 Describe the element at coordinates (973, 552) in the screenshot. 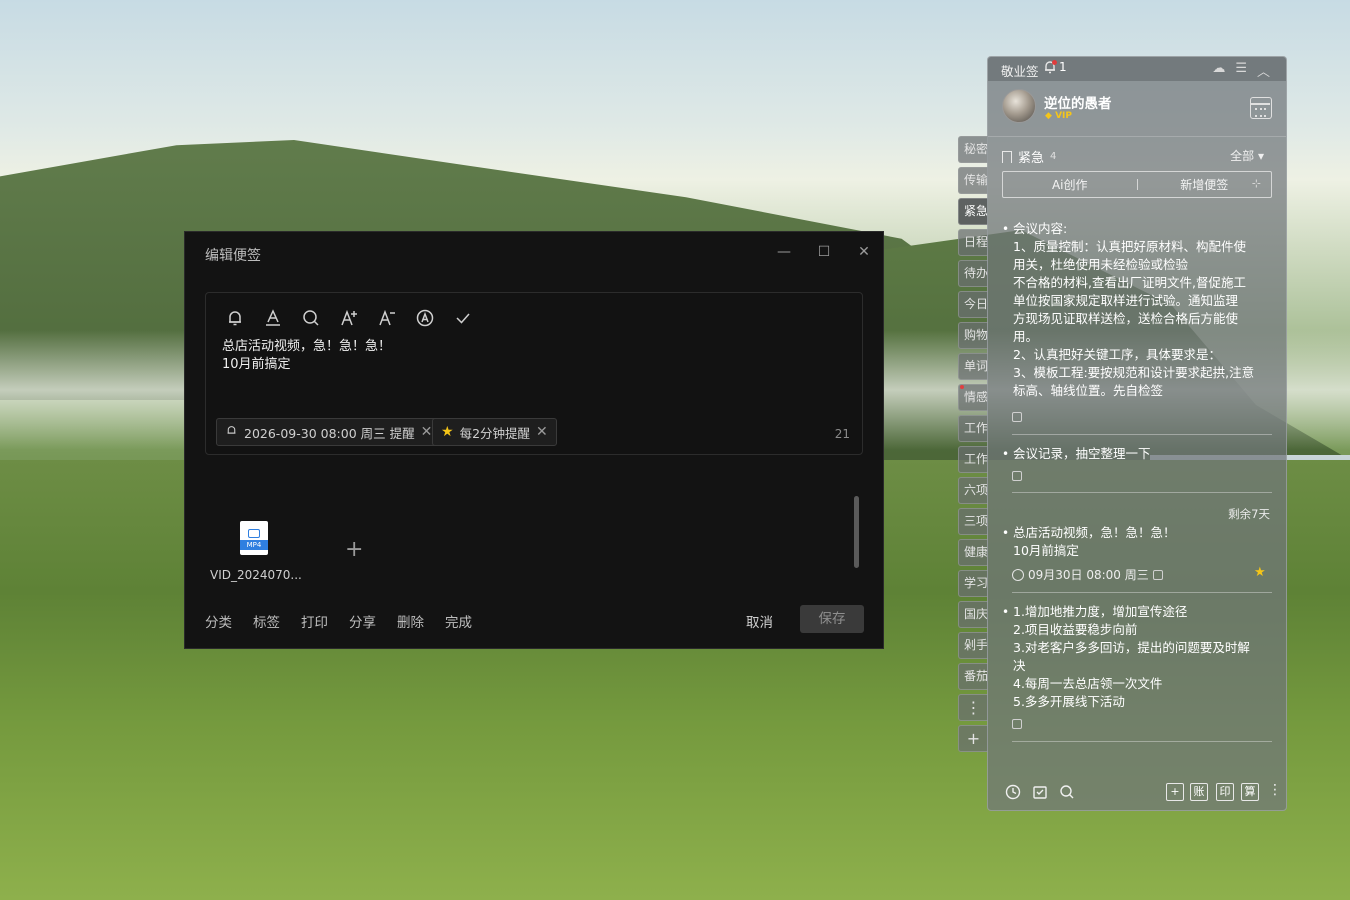

I see `tab-category: 健康` at that location.